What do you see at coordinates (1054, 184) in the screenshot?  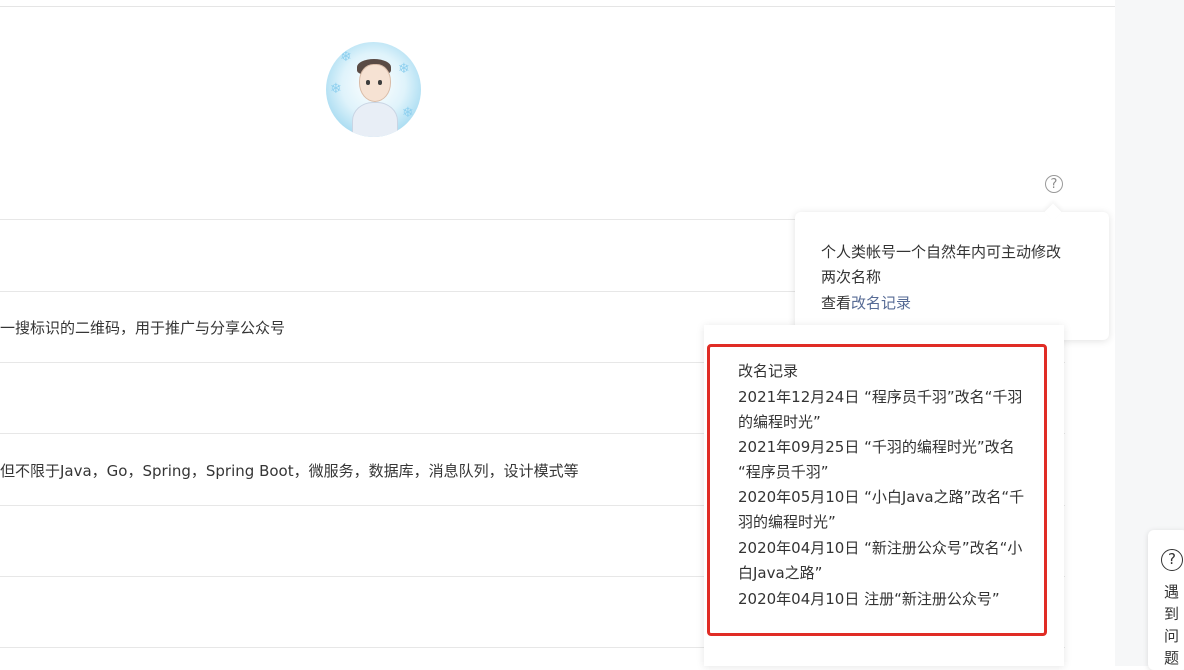 I see `name-help-icon: ?` at bounding box center [1054, 184].